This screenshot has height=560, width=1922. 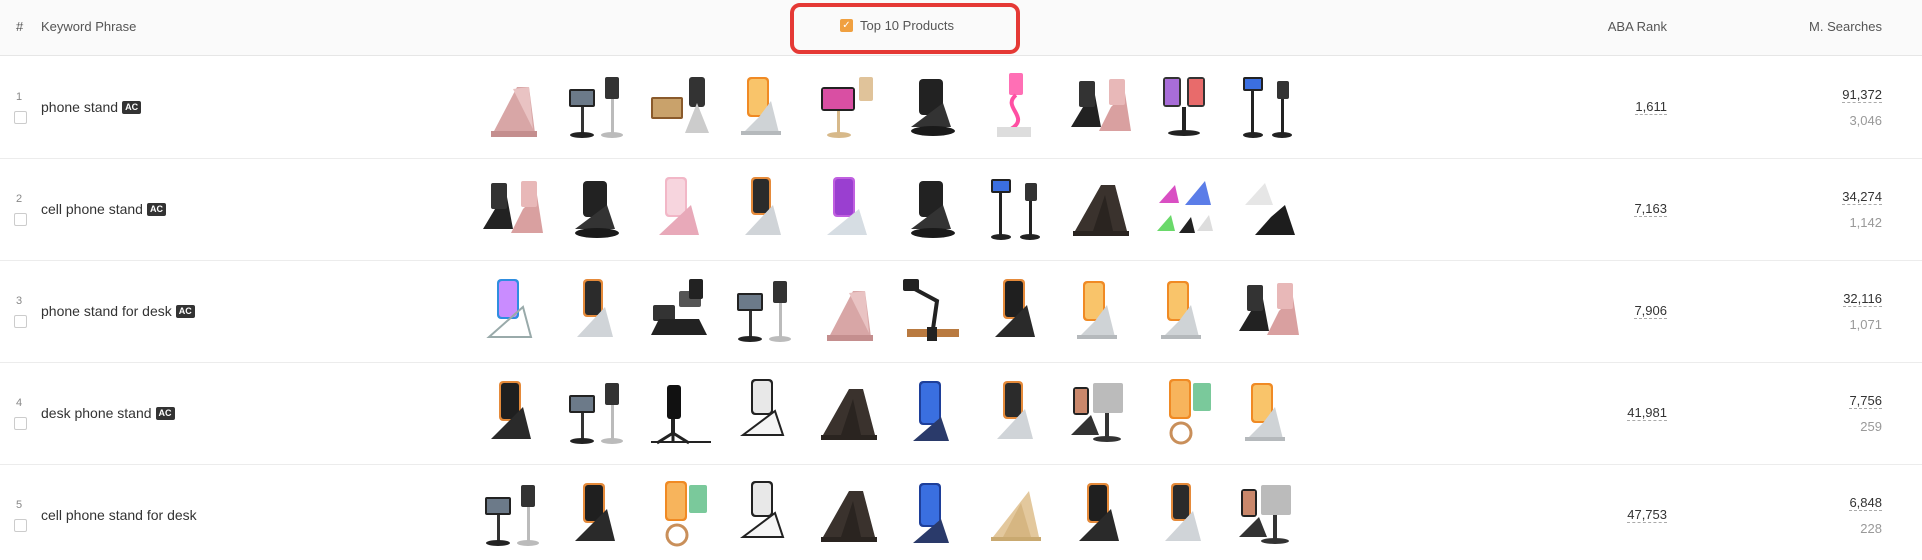 I want to click on dual-phone-stand-image, so click(x=1184, y=106).